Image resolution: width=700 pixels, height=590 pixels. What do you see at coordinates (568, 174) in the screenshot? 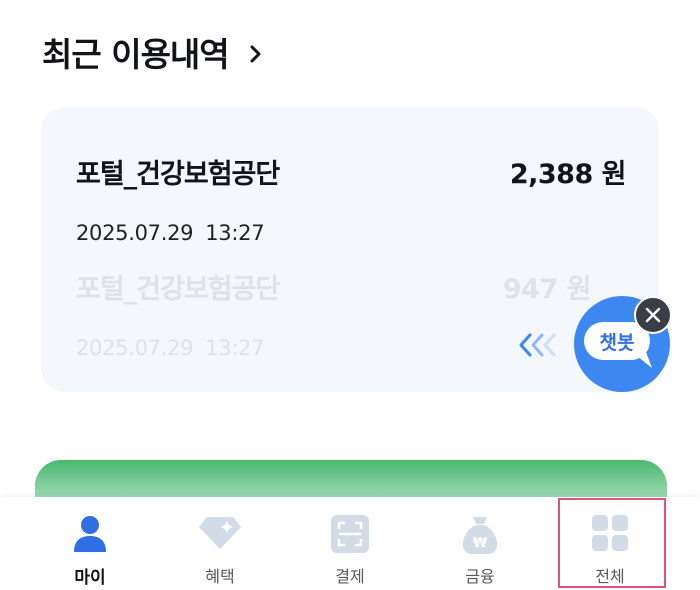
I see `transaction-amount: 2,388 원` at bounding box center [568, 174].